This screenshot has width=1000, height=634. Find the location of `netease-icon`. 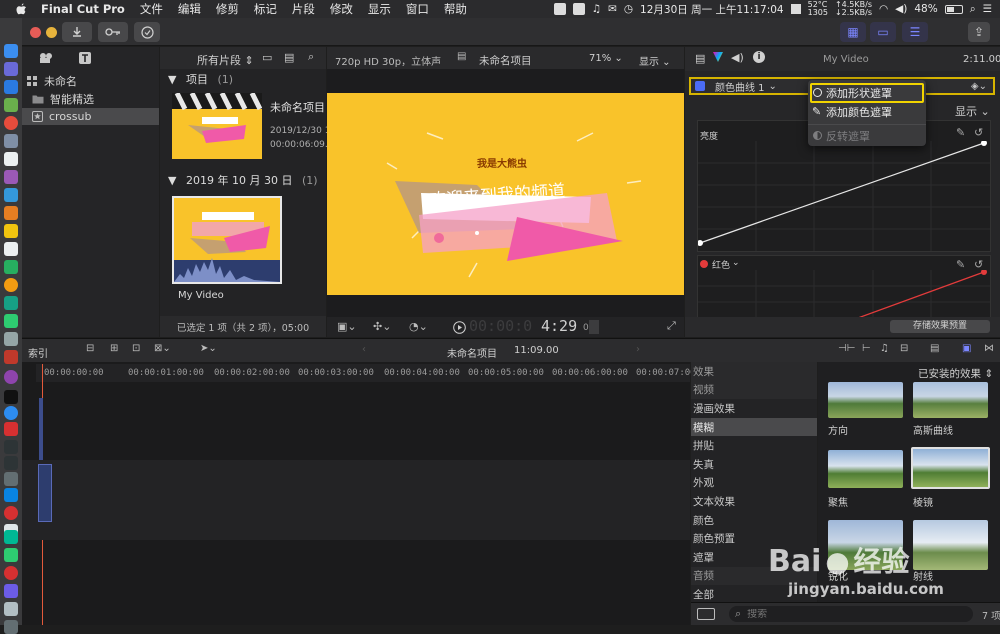

netease-icon is located at coordinates (11, 573).